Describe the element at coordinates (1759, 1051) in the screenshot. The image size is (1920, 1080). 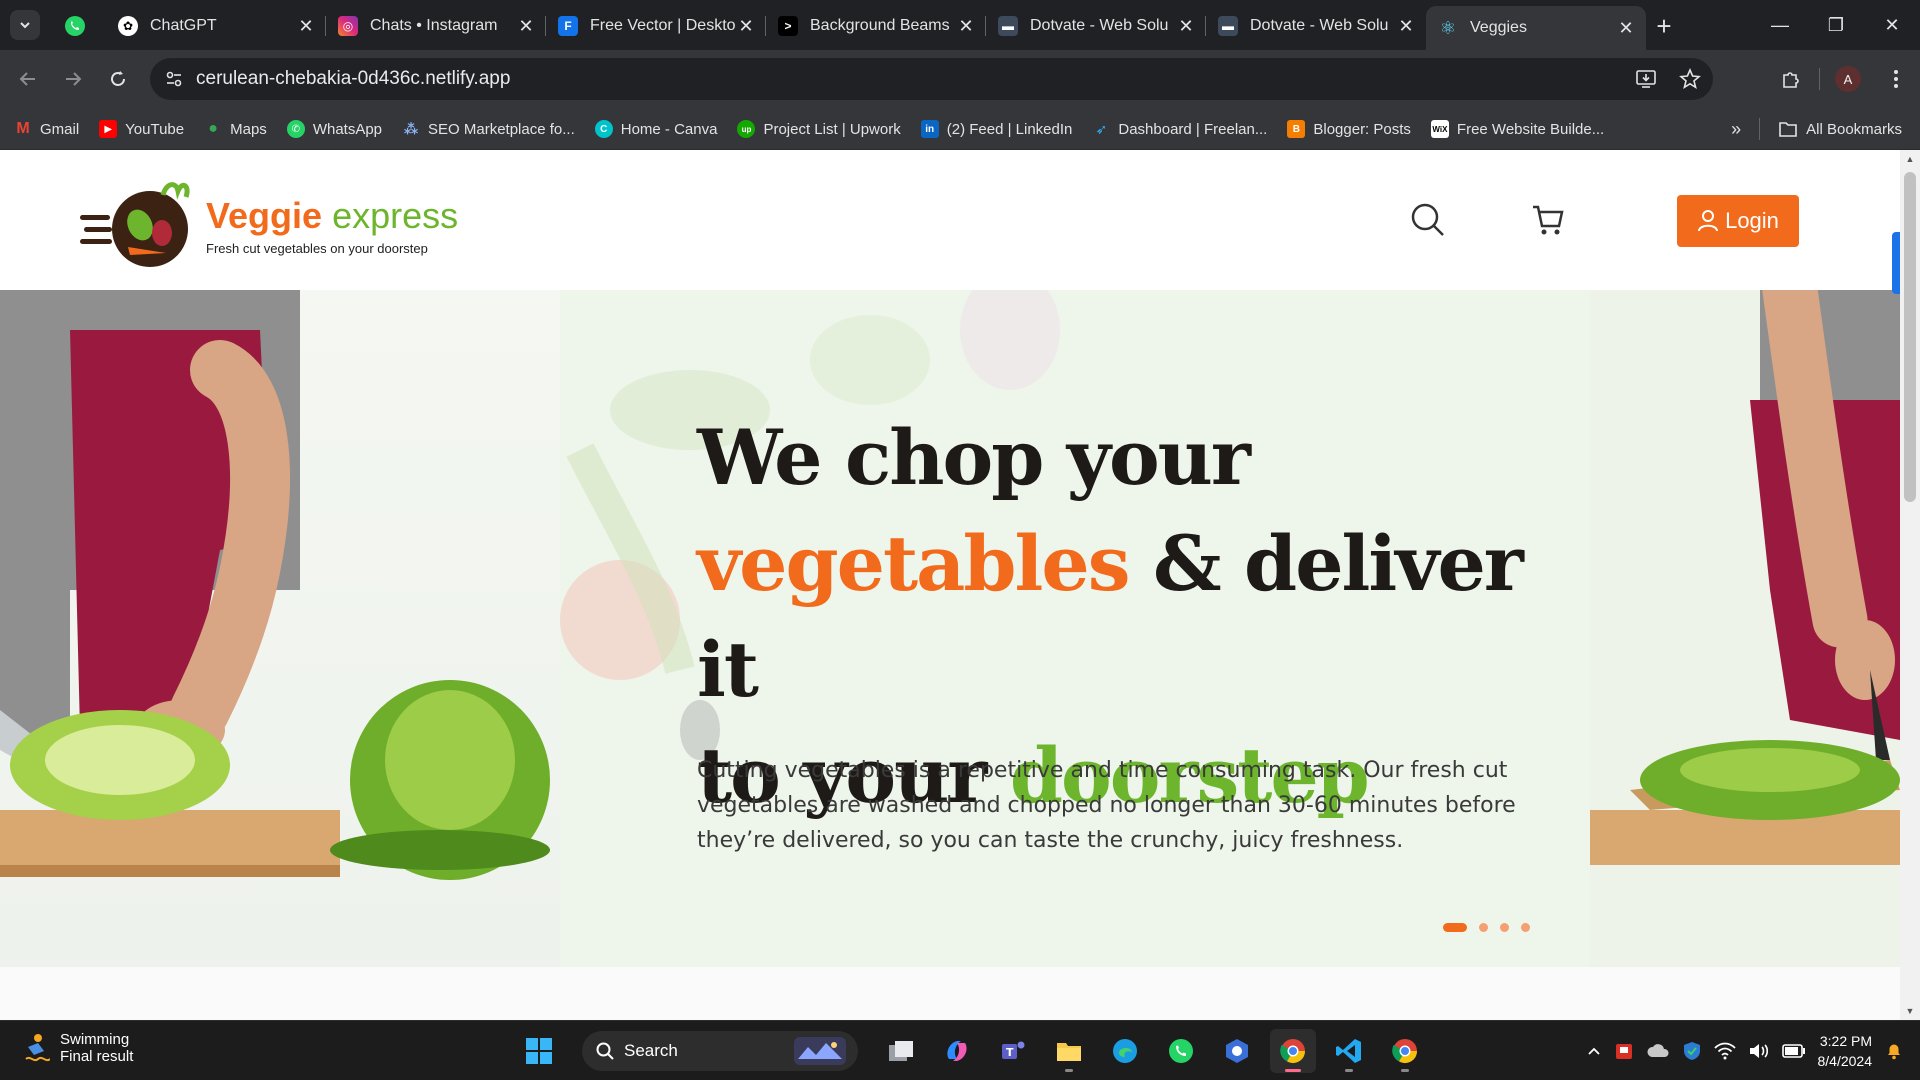
I see `speaker-icon` at that location.